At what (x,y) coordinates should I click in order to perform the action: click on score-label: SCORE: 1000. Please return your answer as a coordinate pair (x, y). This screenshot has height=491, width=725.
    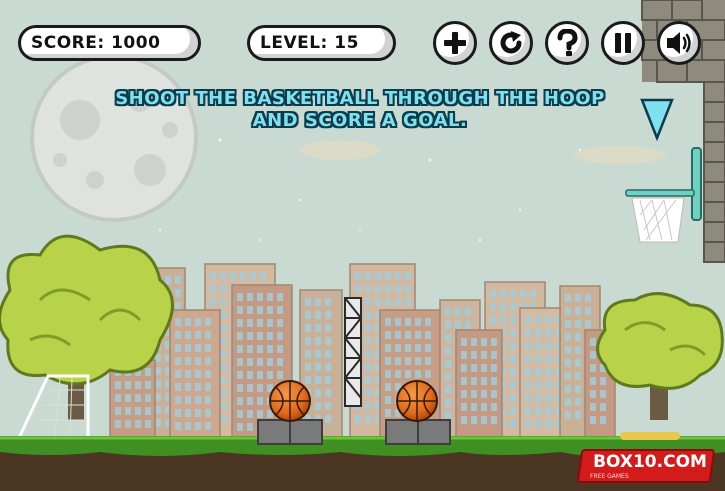
    Looking at the image, I should click on (96, 43).